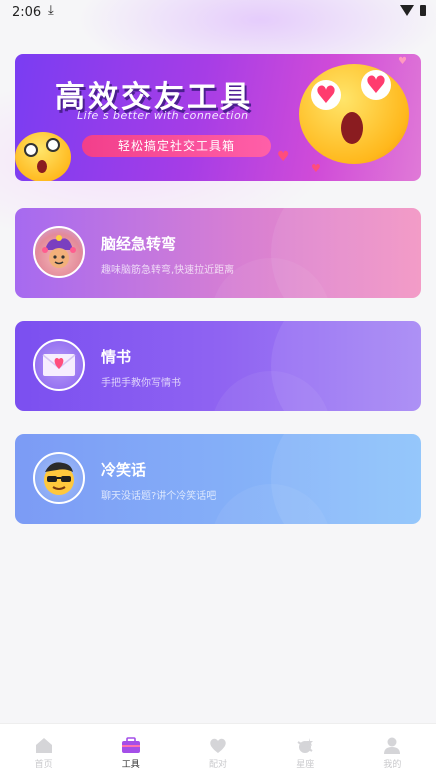  I want to click on tab-home: 首页, so click(43, 750).